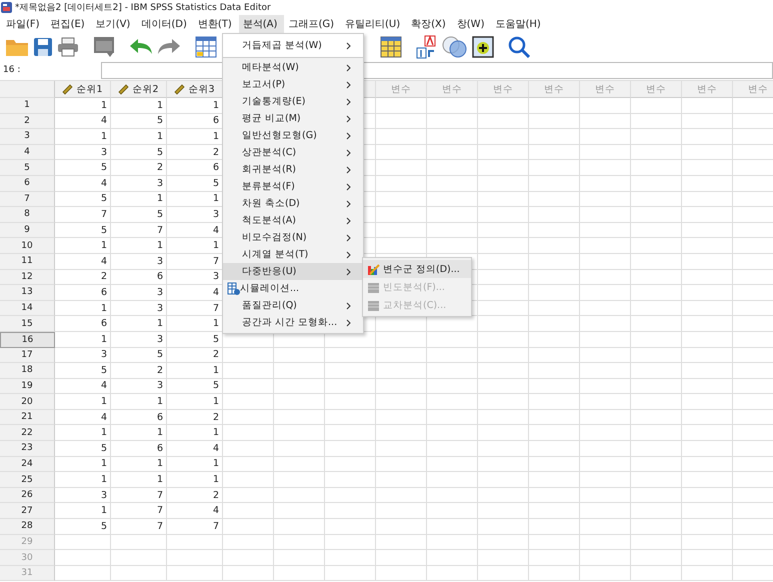 The width and height of the screenshot is (773, 582). Describe the element at coordinates (139, 89) in the screenshot. I see `column-header: 순위2` at that location.